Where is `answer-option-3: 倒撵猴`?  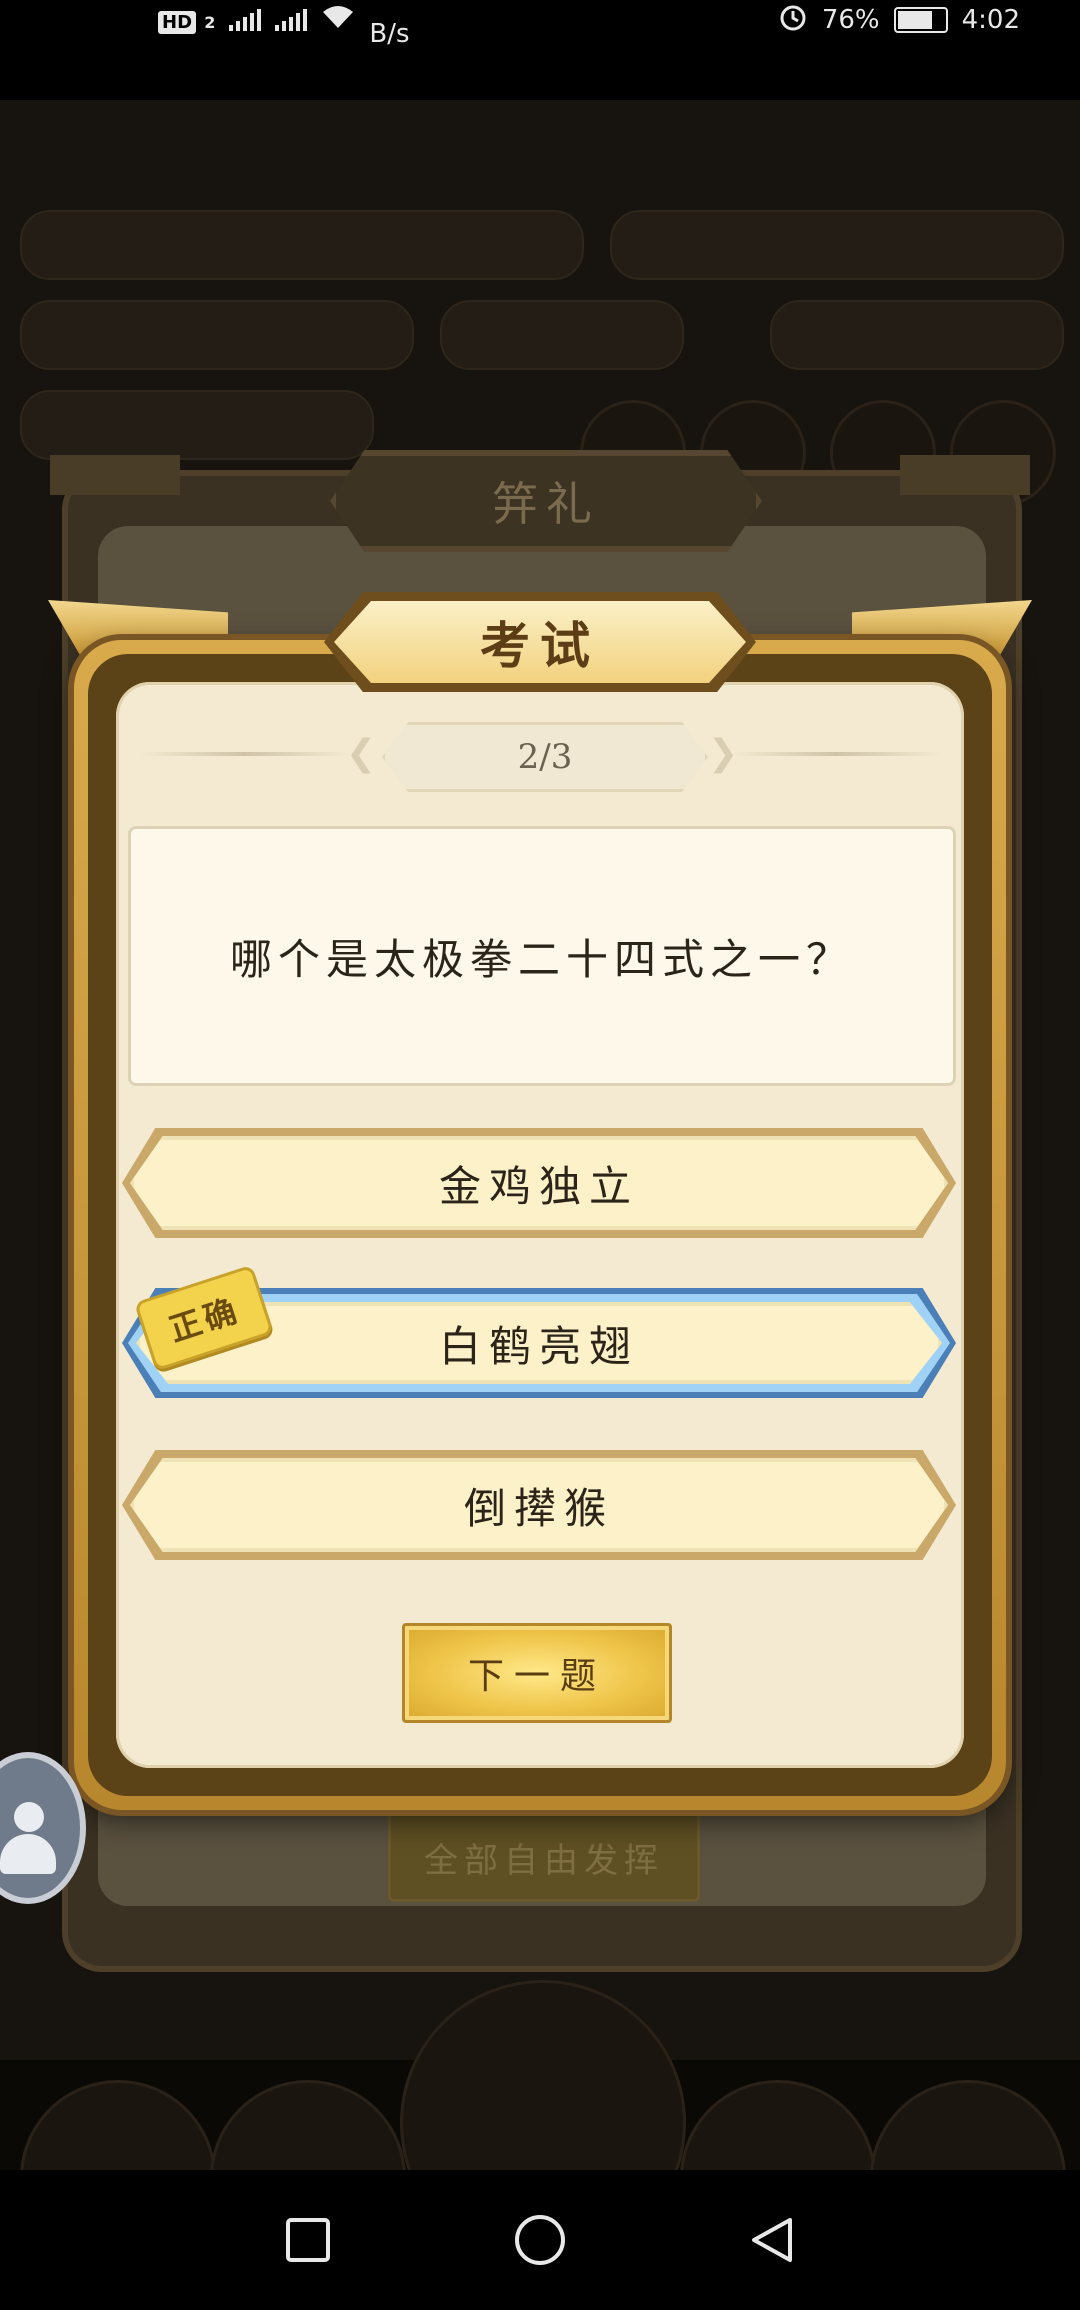 answer-option-3: 倒撵猴 is located at coordinates (539, 1505).